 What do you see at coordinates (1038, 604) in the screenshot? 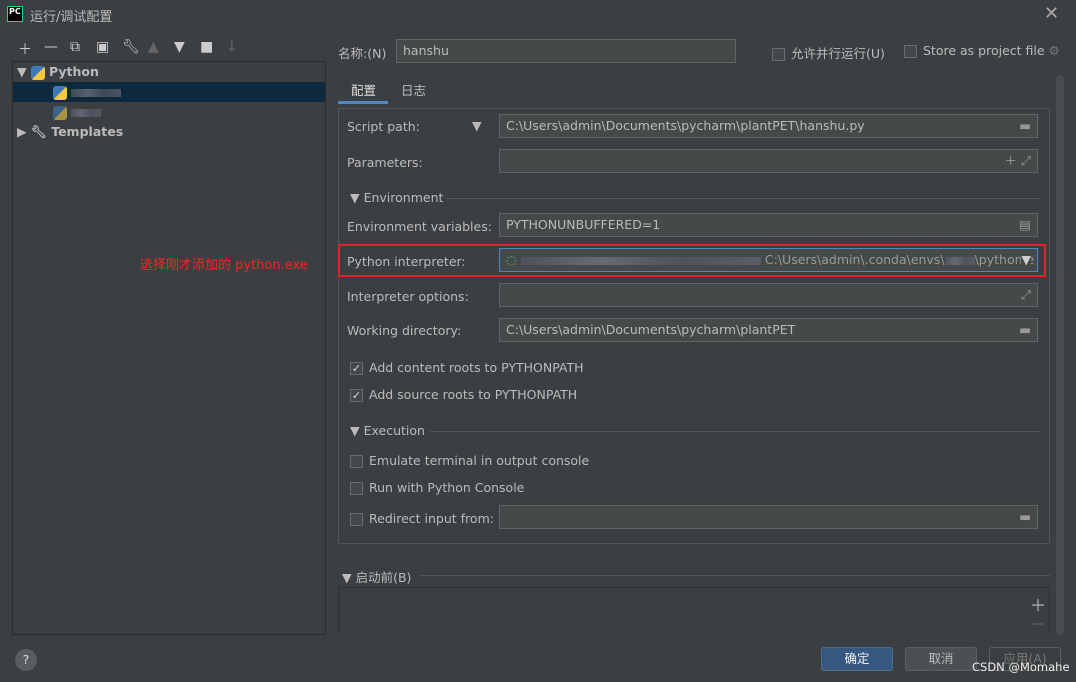
I see `add-task-icon: ＋` at bounding box center [1038, 604].